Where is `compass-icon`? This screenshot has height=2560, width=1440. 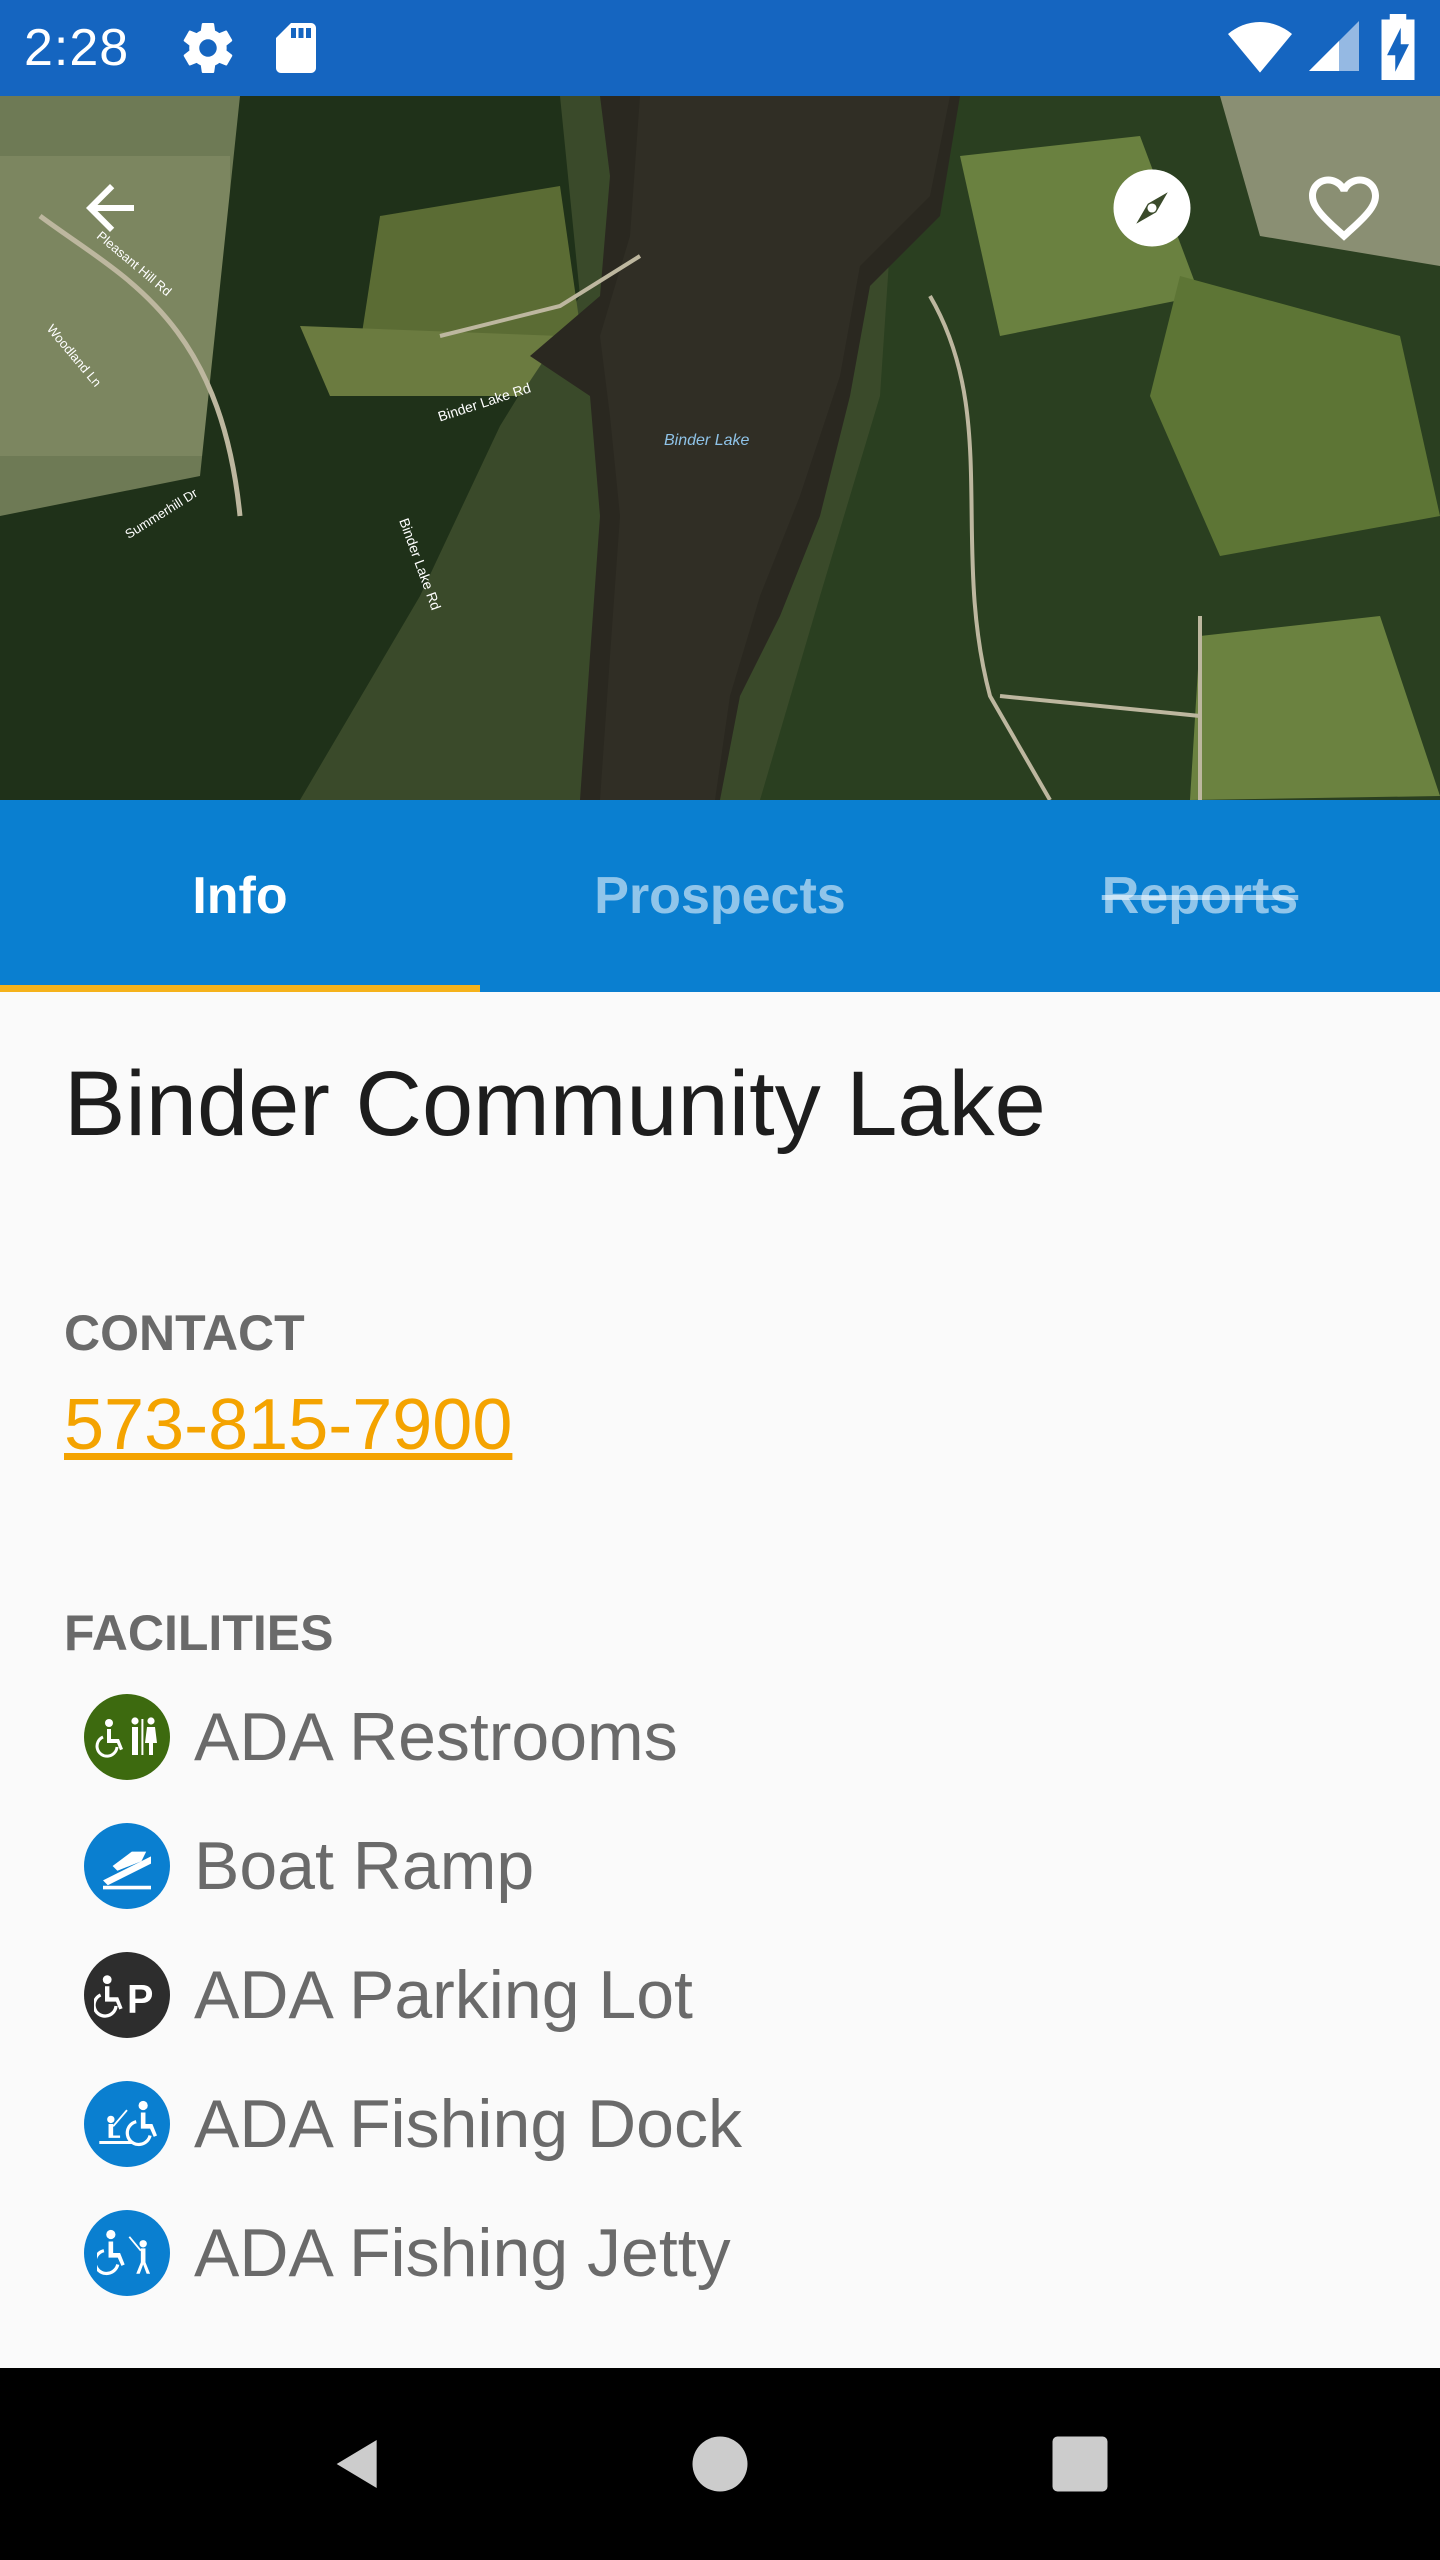
compass-icon is located at coordinates (1152, 208).